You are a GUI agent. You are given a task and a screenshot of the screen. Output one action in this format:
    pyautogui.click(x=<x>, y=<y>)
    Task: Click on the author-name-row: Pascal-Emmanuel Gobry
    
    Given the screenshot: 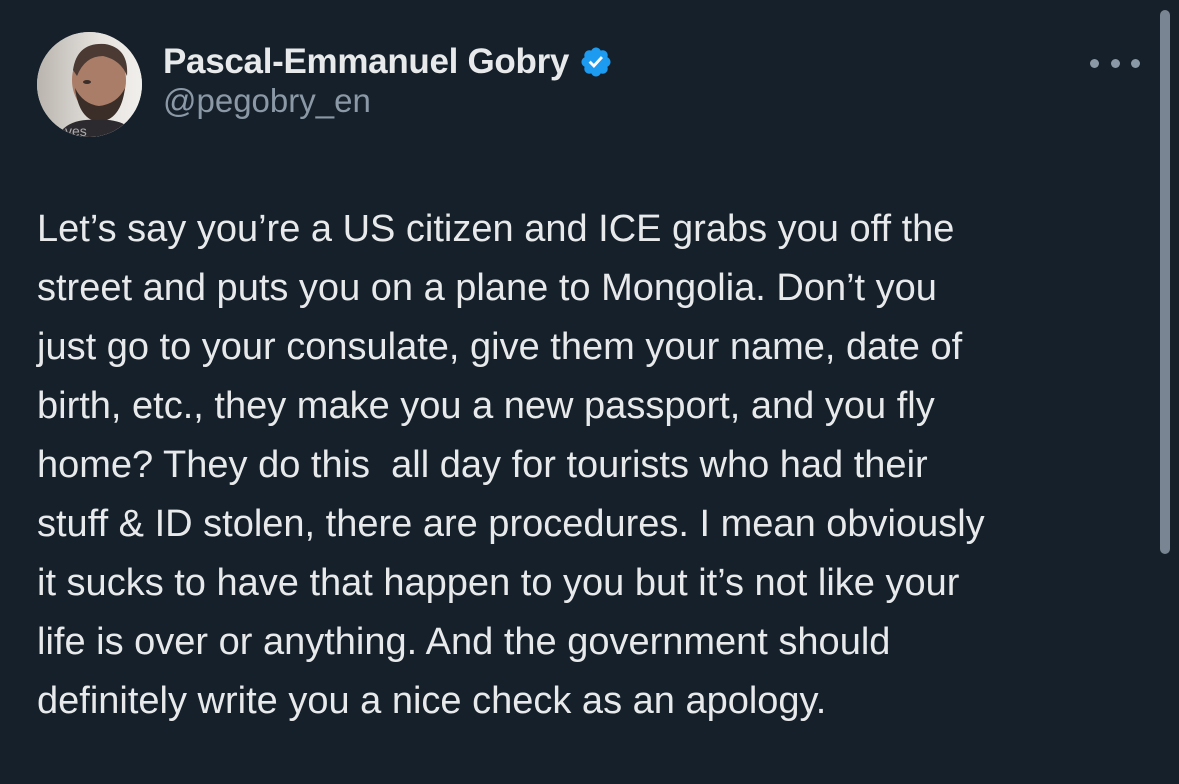 What is the action you would take?
    pyautogui.click(x=388, y=62)
    